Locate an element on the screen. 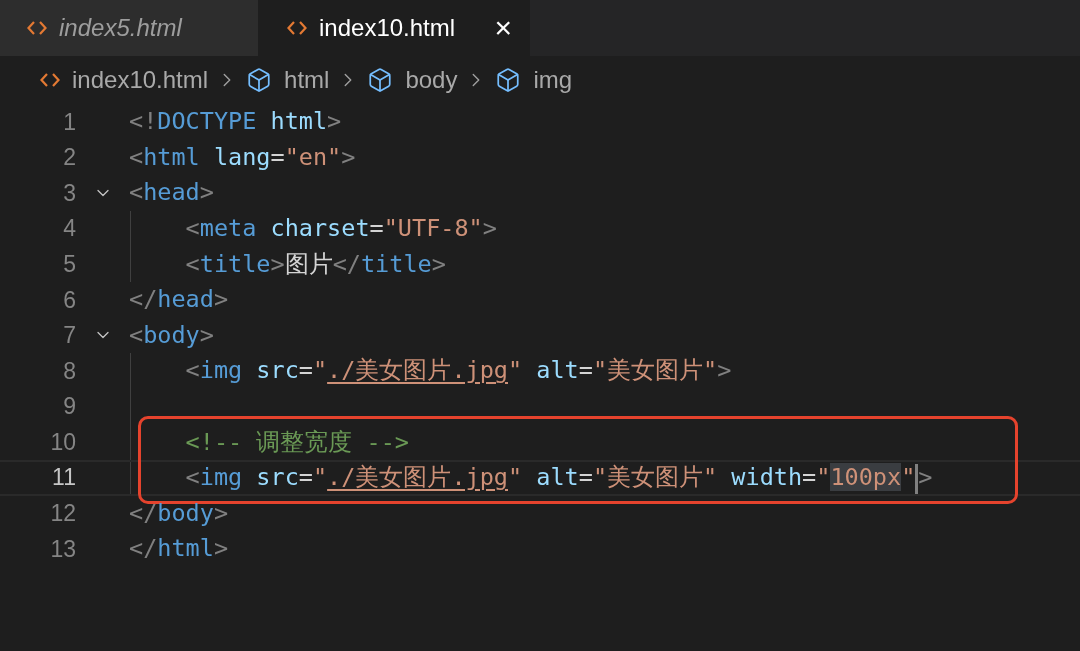 The height and width of the screenshot is (651, 1080). code-line: </head> is located at coordinates (179, 300).